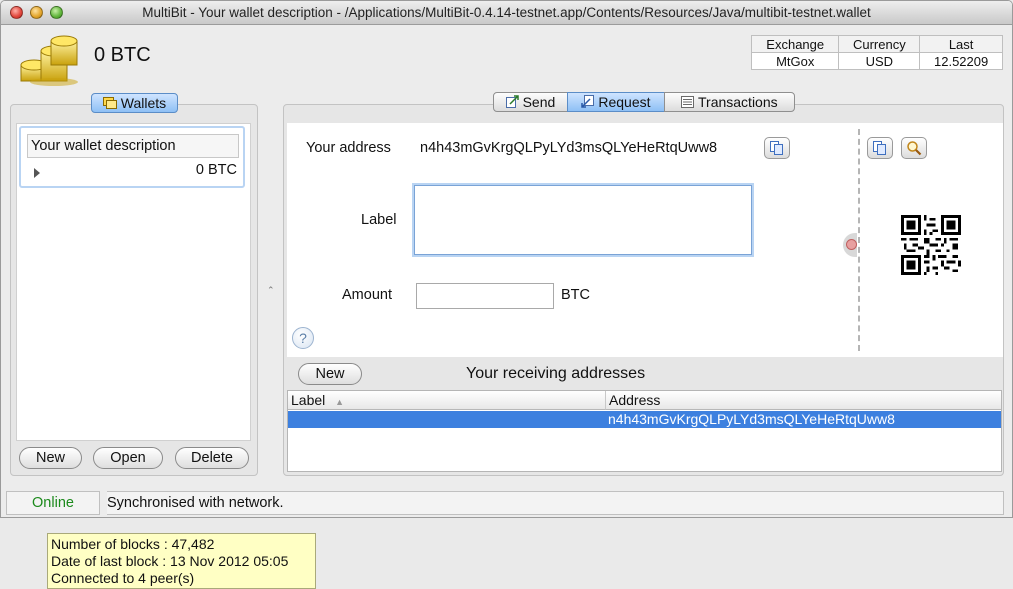 This screenshot has height=589, width=1013. Describe the element at coordinates (128, 458) in the screenshot. I see `open-wallet-button: Open` at that location.